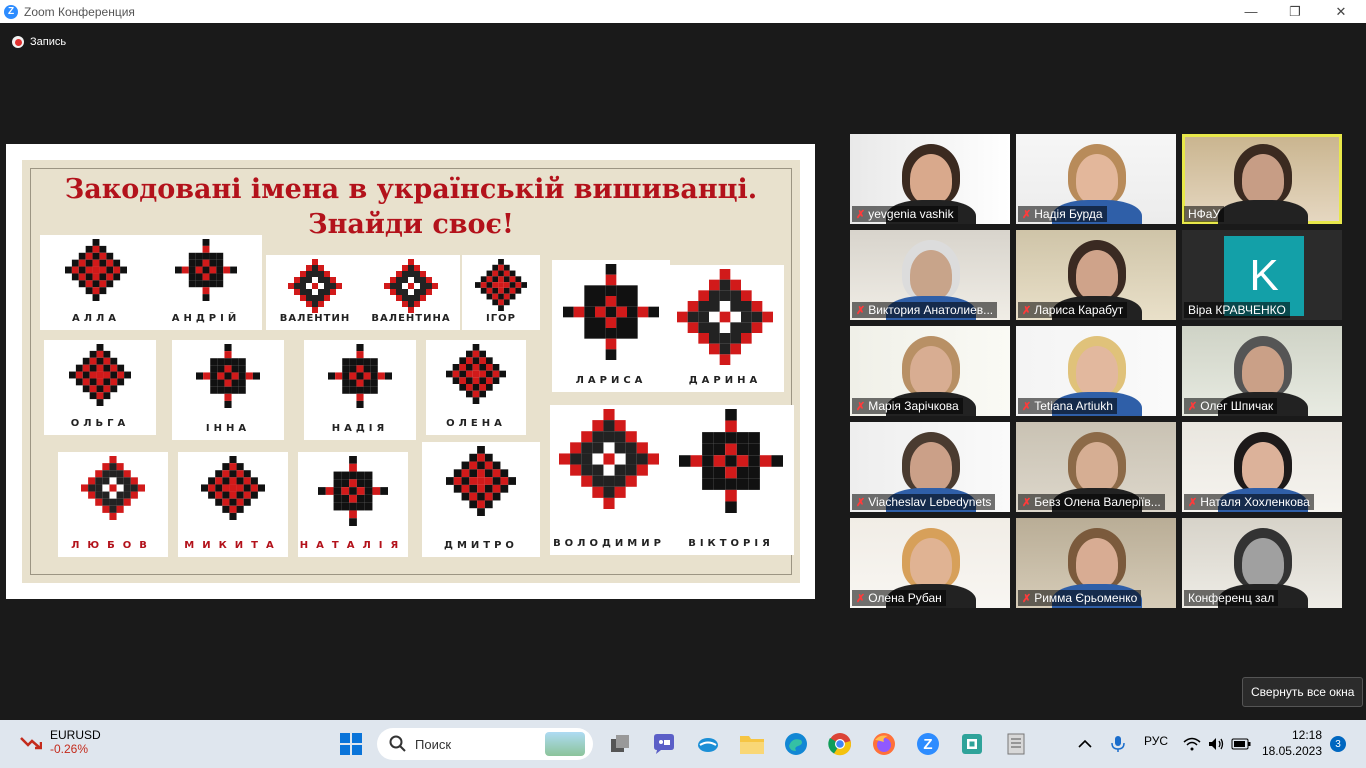 Image resolution: width=1366 pixels, height=768 pixels. Describe the element at coordinates (11, 11) in the screenshot. I see `zoom-logo-icon: Z` at that location.